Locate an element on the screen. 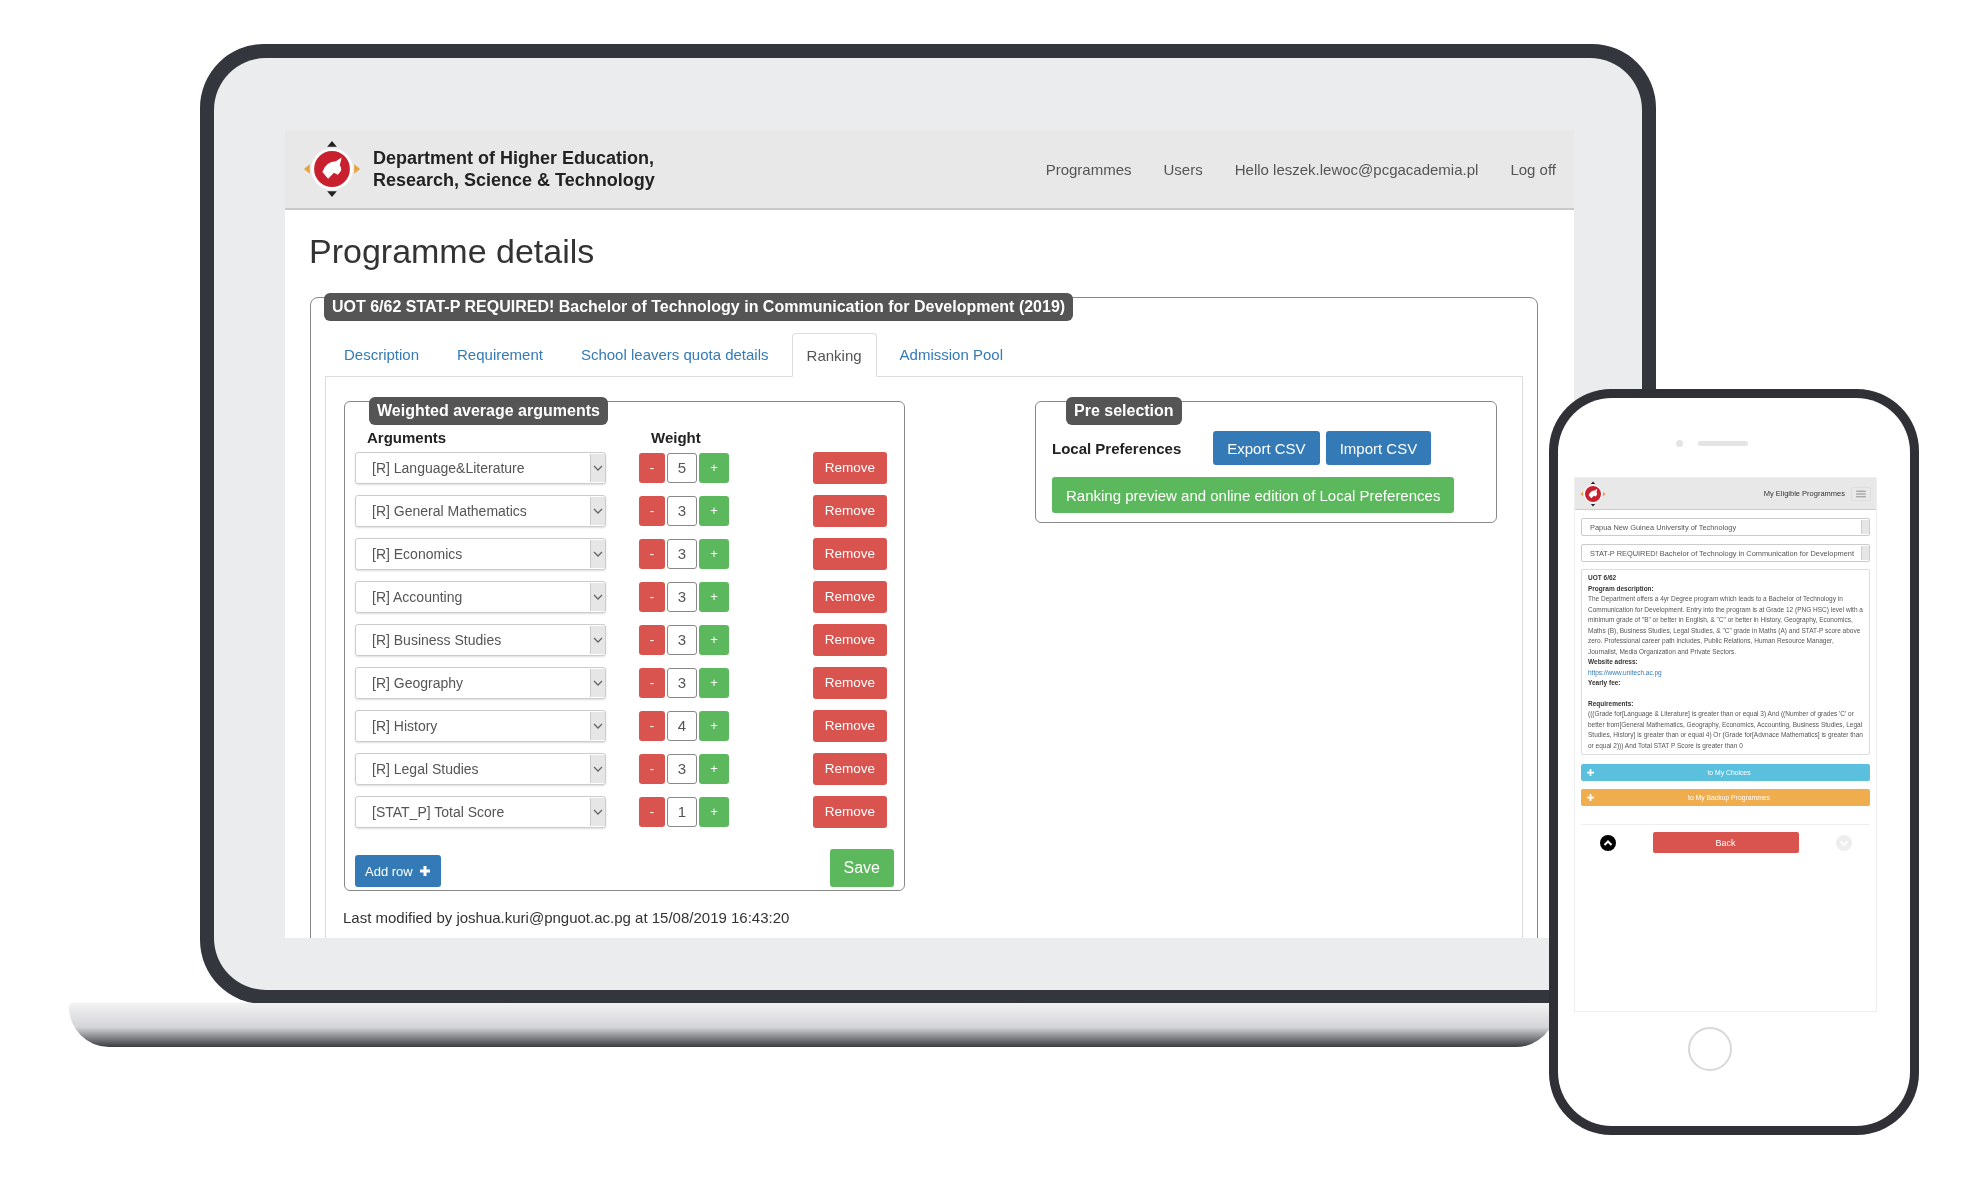  column-header: Weight is located at coordinates (676, 437).